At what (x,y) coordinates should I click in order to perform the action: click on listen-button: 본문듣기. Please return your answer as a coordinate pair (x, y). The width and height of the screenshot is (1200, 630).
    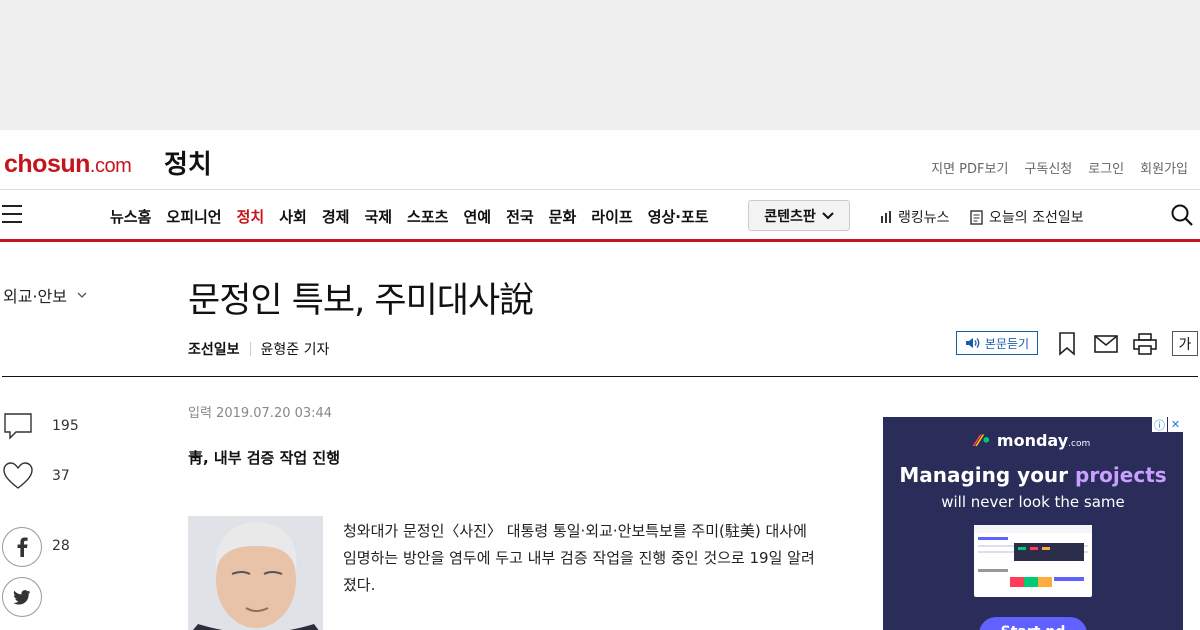
    Looking at the image, I should click on (997, 343).